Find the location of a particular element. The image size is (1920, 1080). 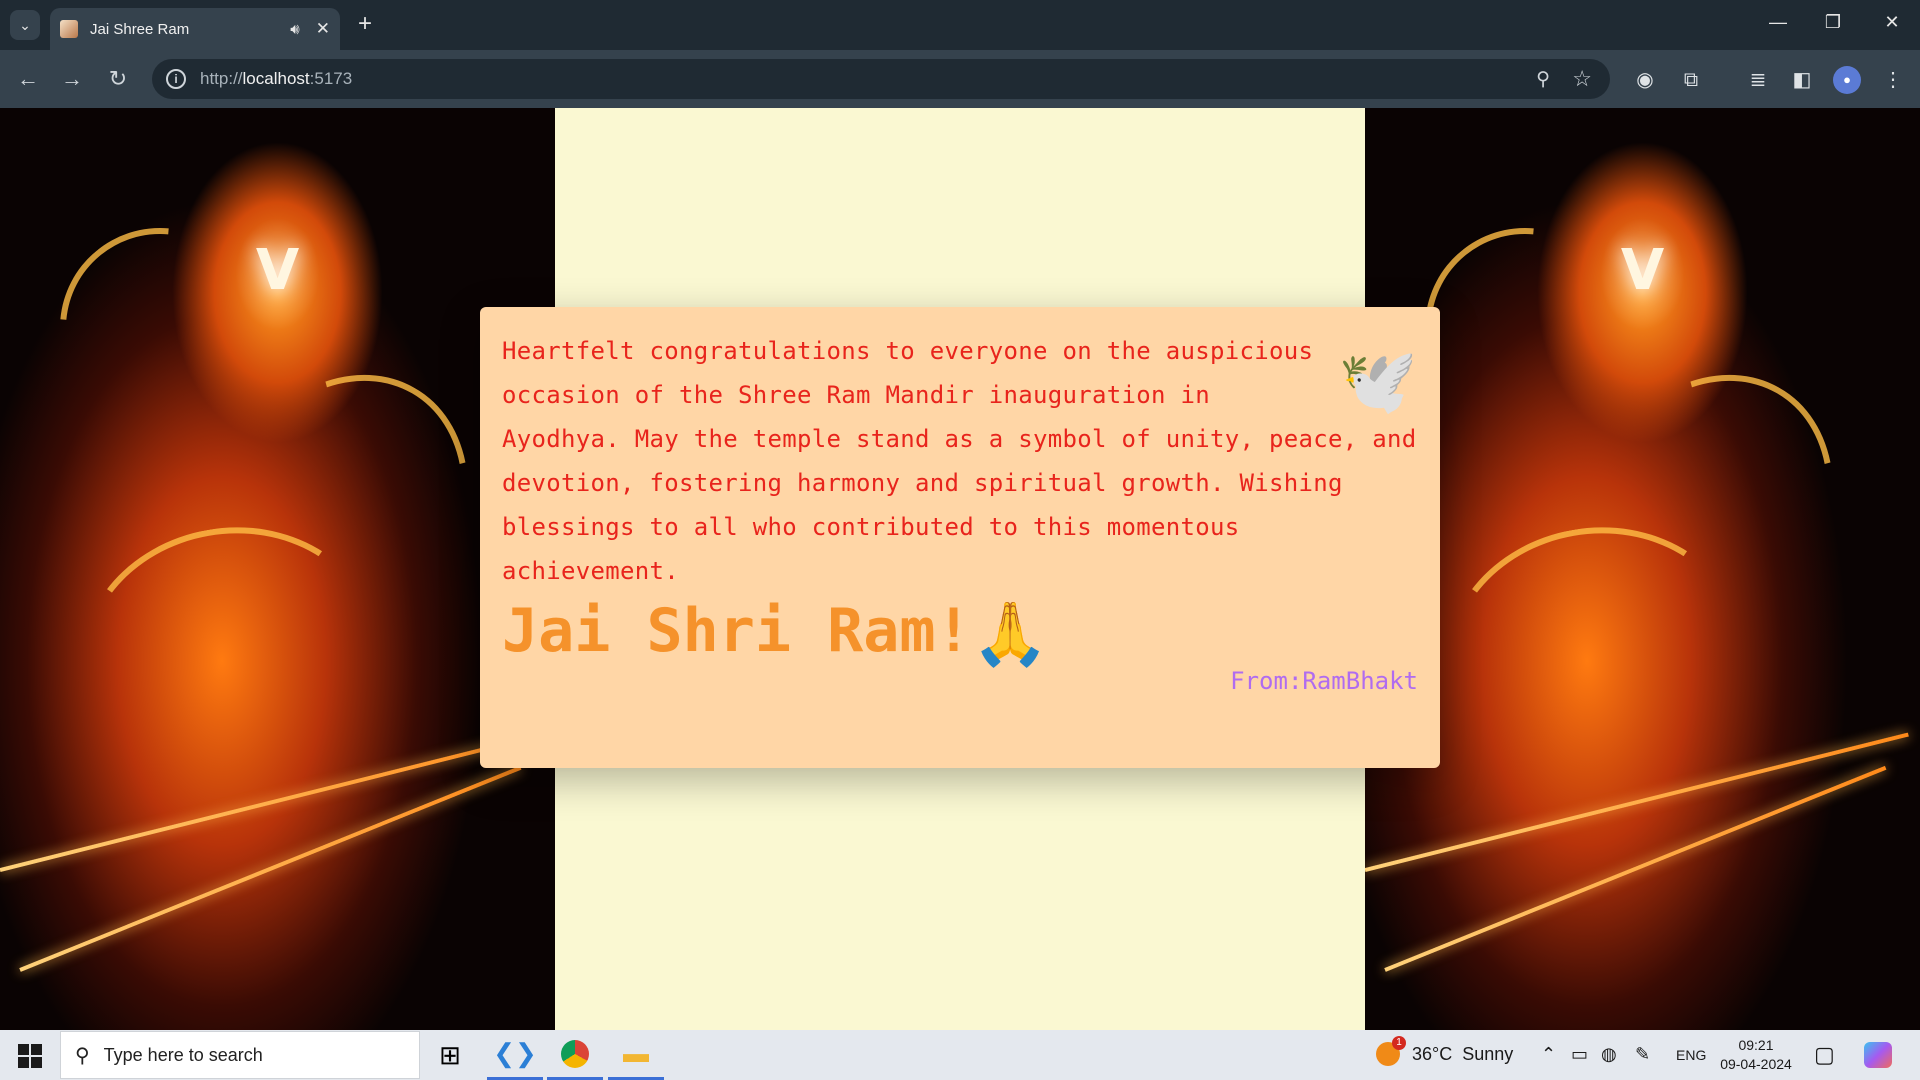

sun-icon is located at coordinates (1391, 1051).